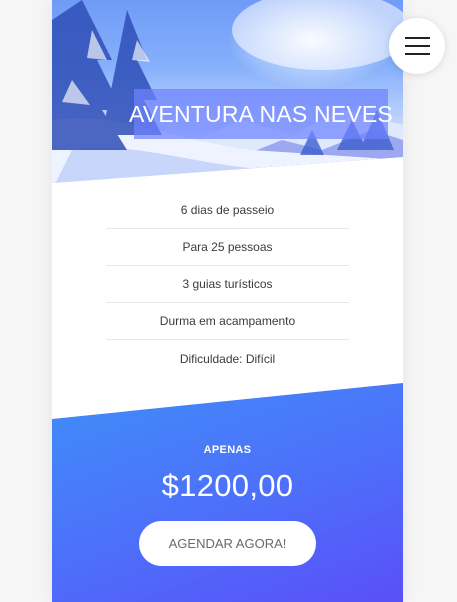  Describe the element at coordinates (227, 210) in the screenshot. I see `feature-item: 6 dias de passeio` at that location.